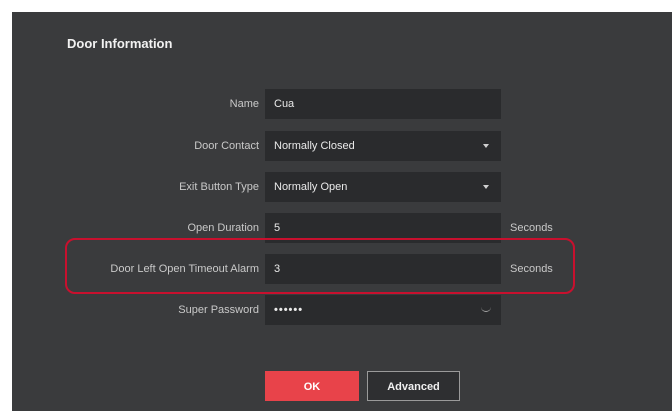 The height and width of the screenshot is (411, 672). What do you see at coordinates (218, 310) in the screenshot?
I see `super-password-label: Super Password` at bounding box center [218, 310].